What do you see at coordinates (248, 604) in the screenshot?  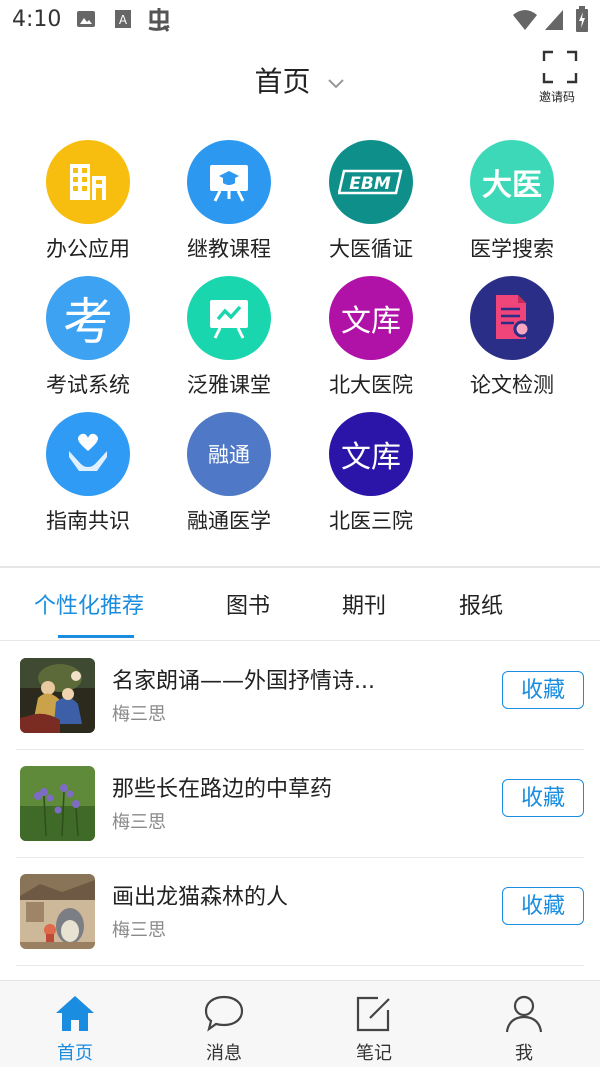 I see `tab-books: 图书` at bounding box center [248, 604].